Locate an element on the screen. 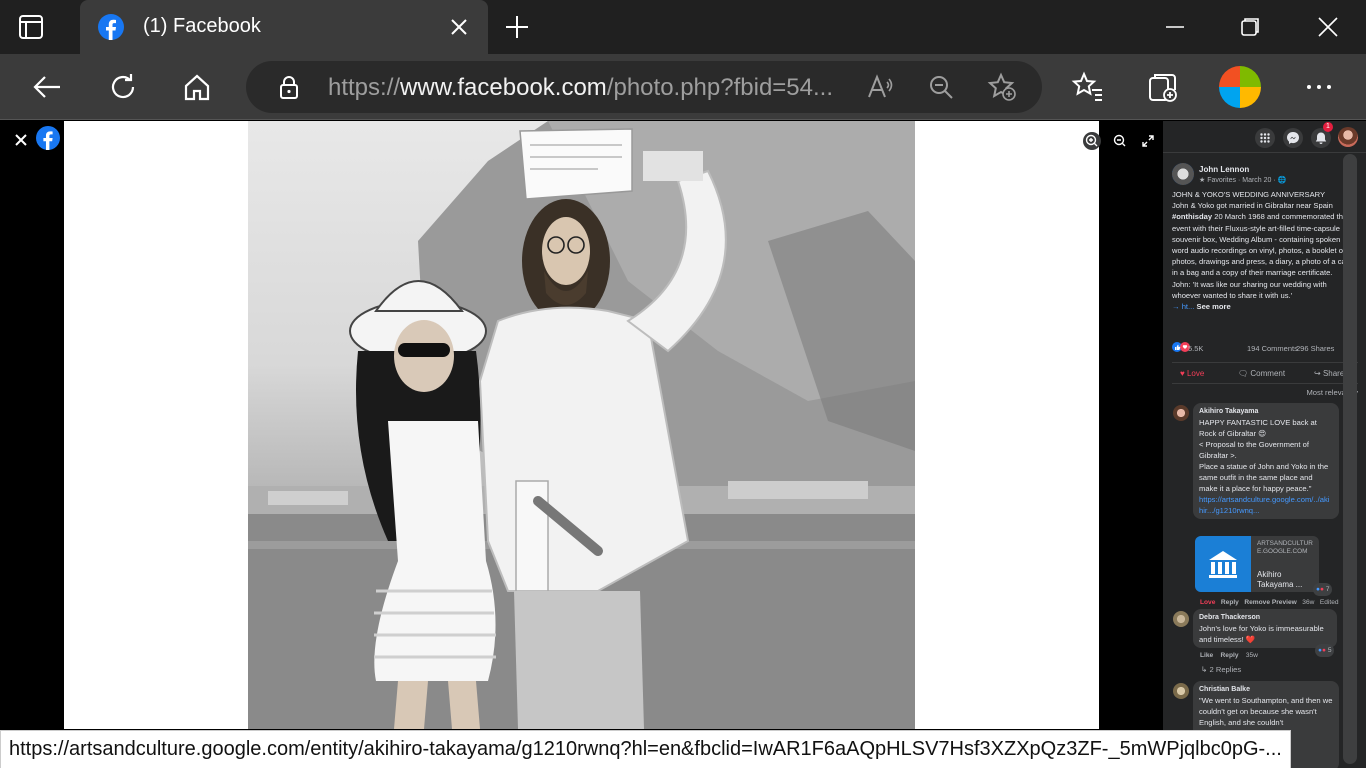  browser-tab-facebook: (1) Facebook is located at coordinates (284, 27).